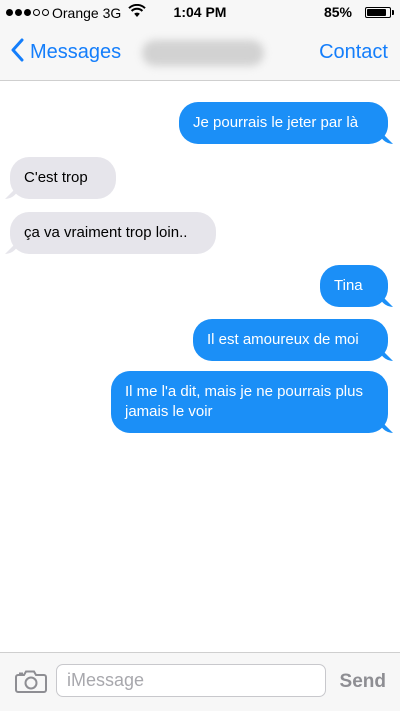 The width and height of the screenshot is (400, 711). I want to click on navigation-bar: Messages Contact, so click(200, 53).